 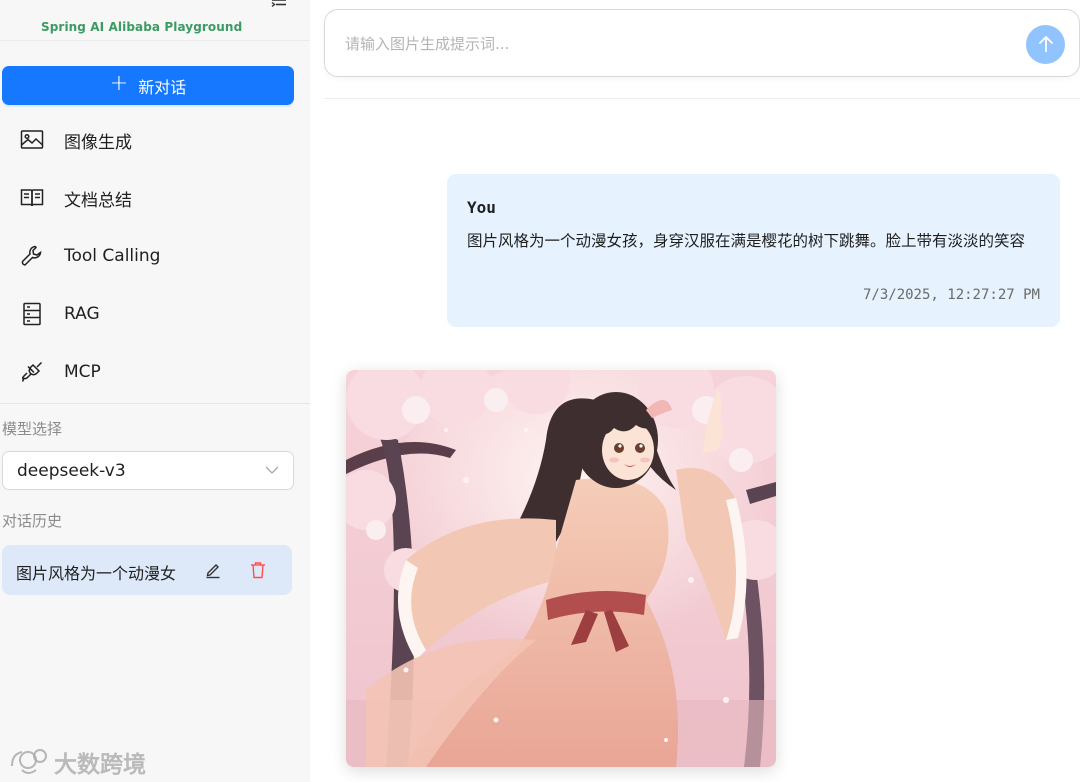 I want to click on edit-icon, so click(x=213, y=570).